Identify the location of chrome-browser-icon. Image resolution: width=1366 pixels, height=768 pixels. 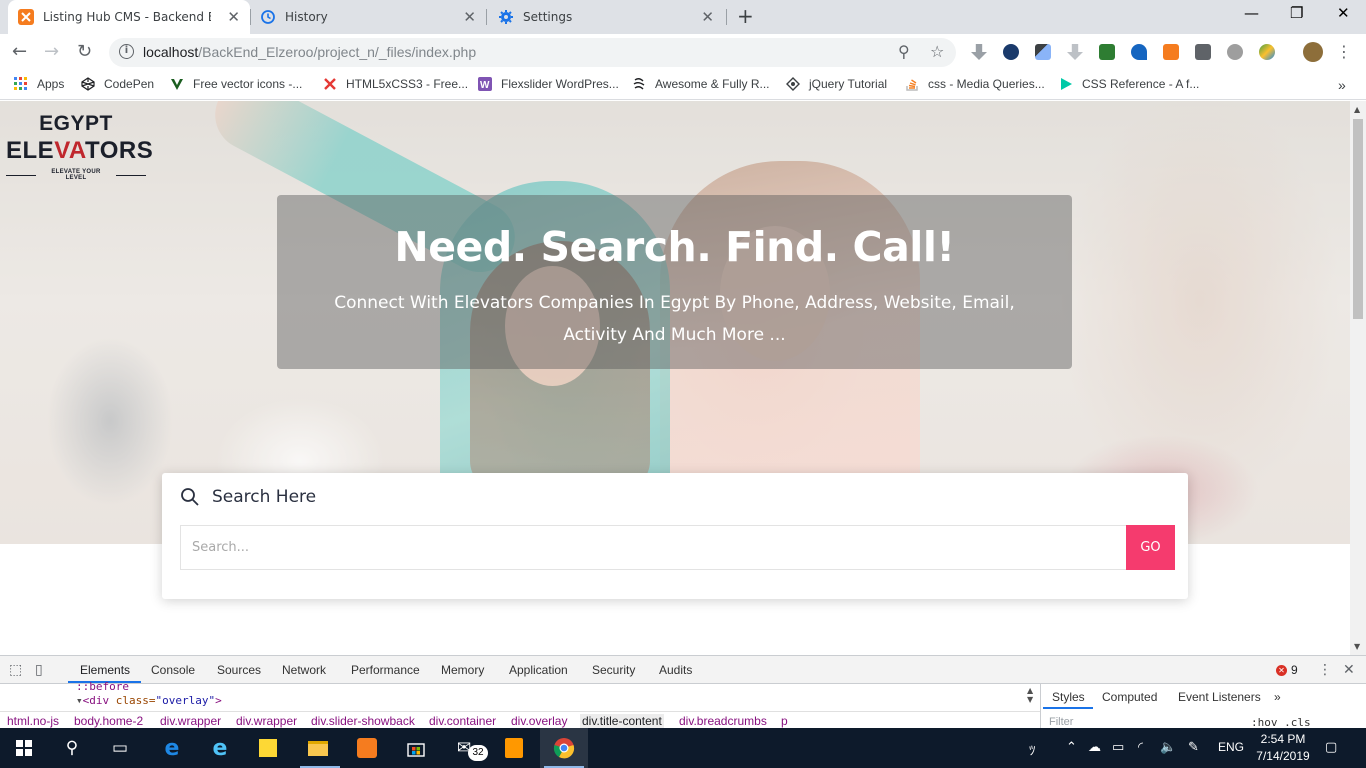
(564, 748).